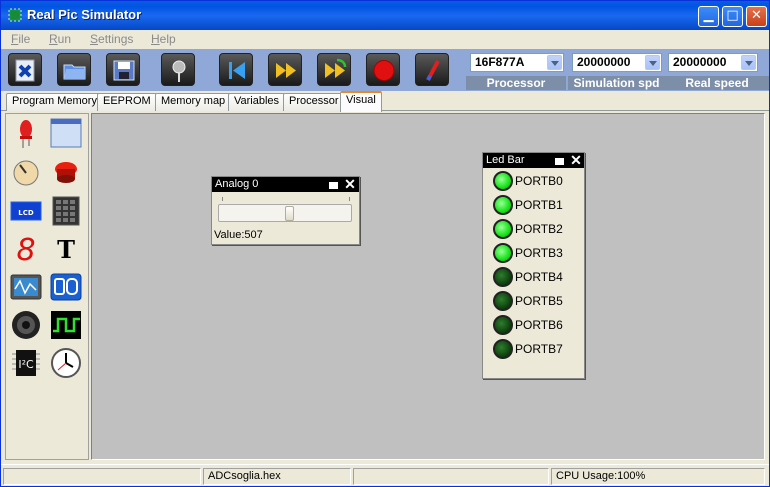  Describe the element at coordinates (66, 133) in the screenshot. I see `window-icon` at that location.